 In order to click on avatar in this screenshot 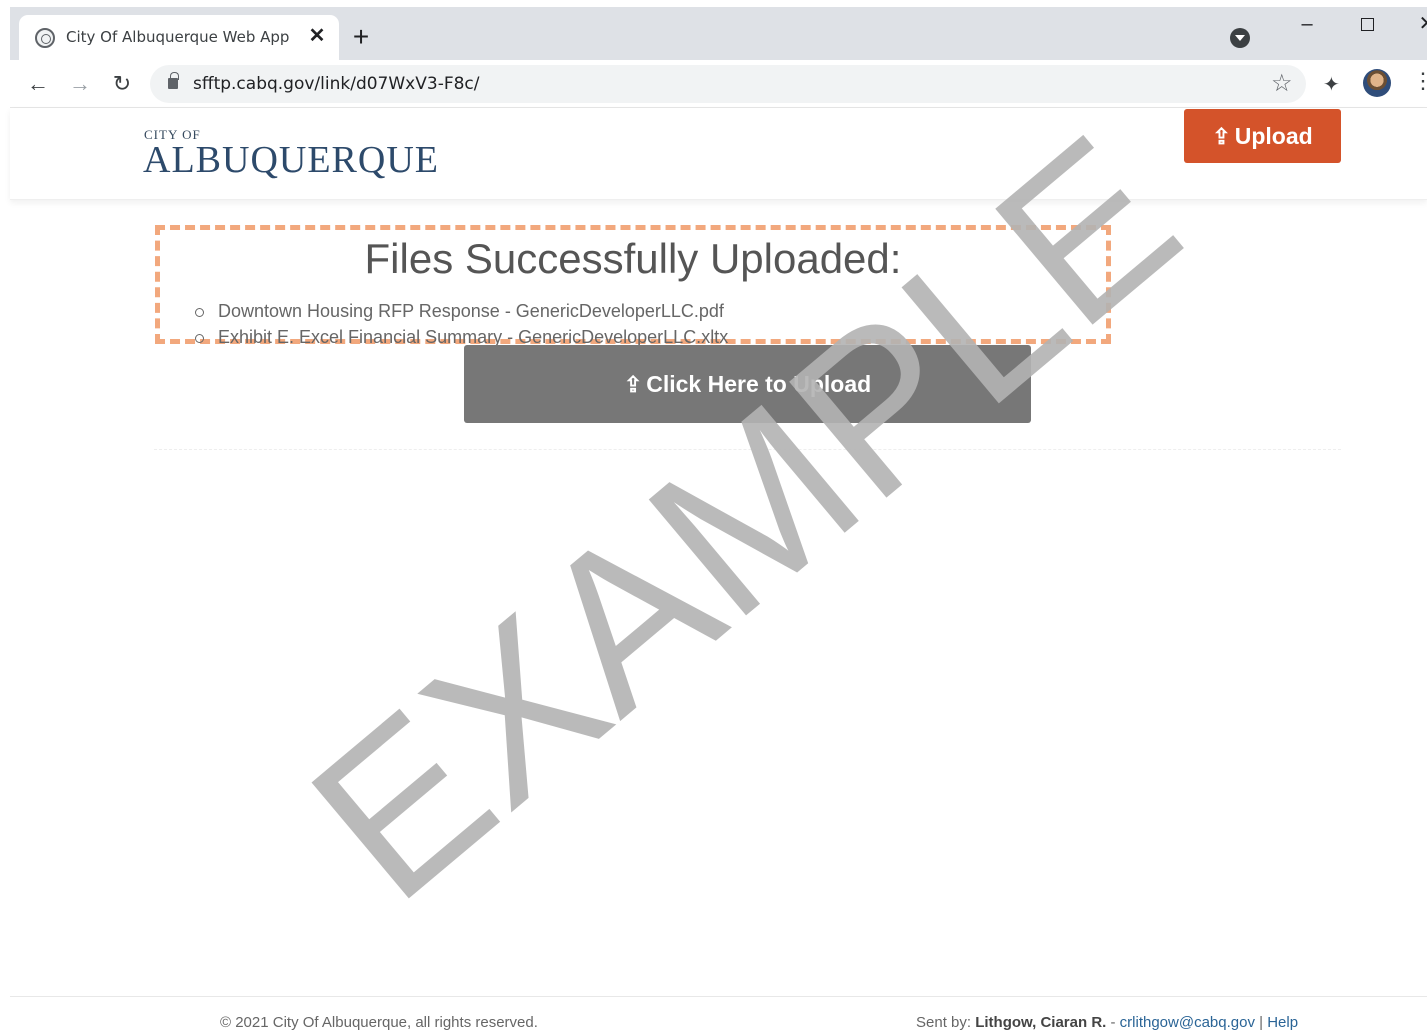, I will do `click(1377, 83)`.